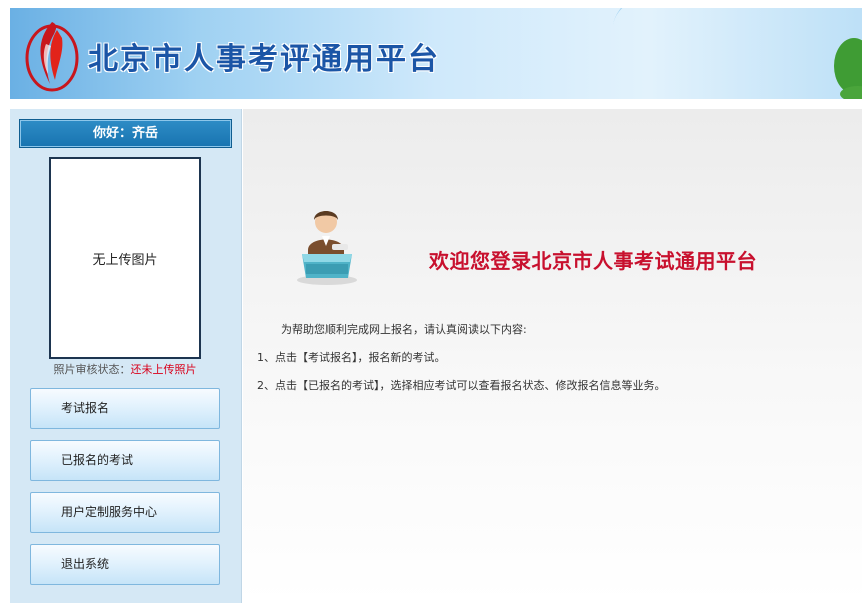  Describe the element at coordinates (125, 512) in the screenshot. I see `user-service-center-button: 用户定制服务中心` at that location.